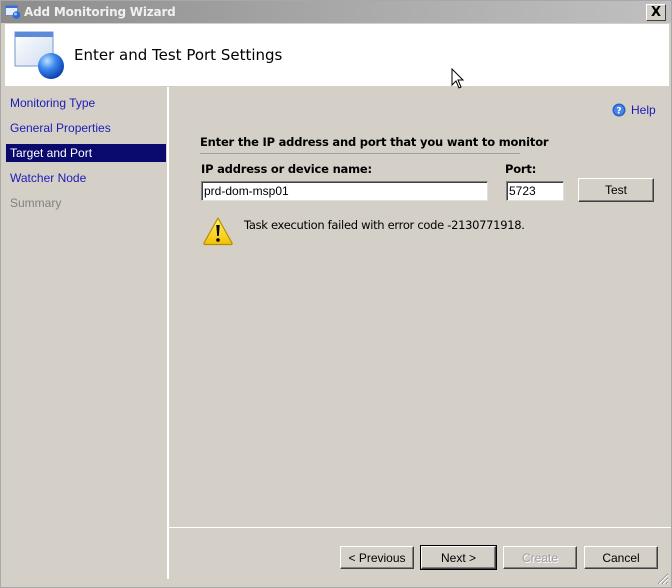 The width and height of the screenshot is (672, 588). What do you see at coordinates (458, 78) in the screenshot?
I see `mouse-cursor-icon` at bounding box center [458, 78].